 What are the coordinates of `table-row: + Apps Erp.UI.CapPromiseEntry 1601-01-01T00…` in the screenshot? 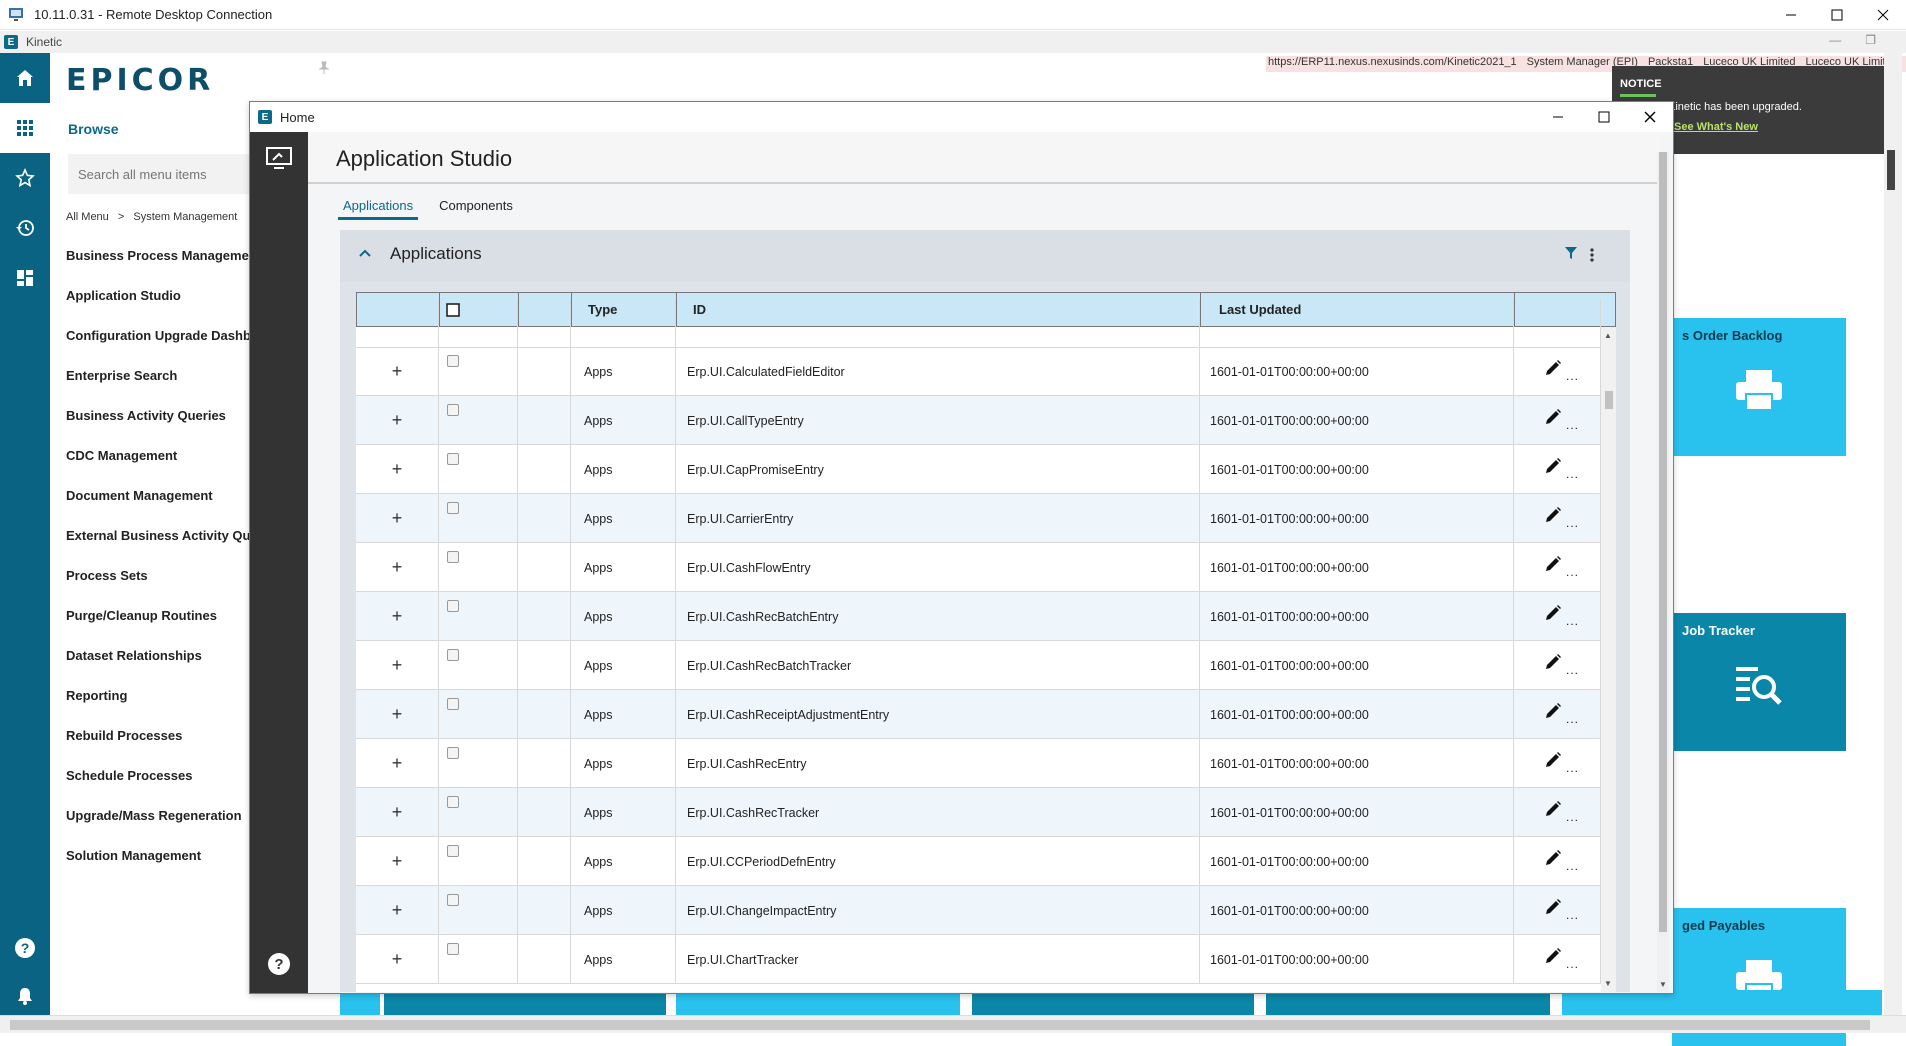 It's located at (978, 469).